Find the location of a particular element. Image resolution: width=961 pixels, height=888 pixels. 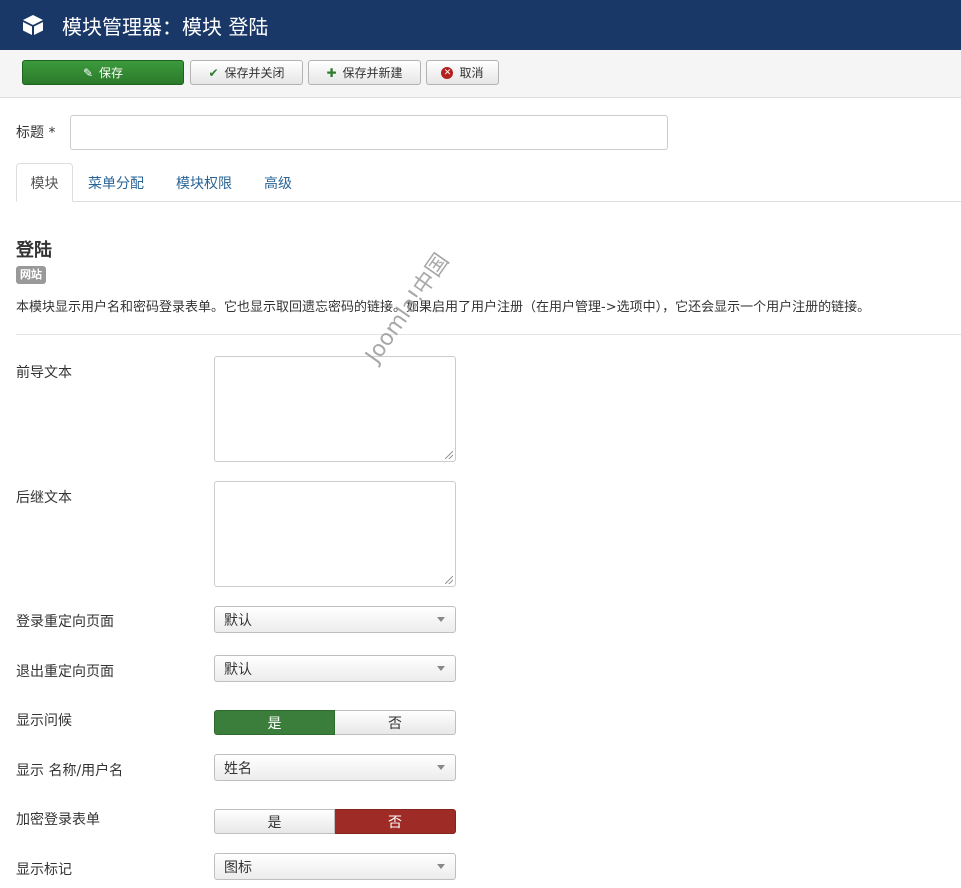

divider is located at coordinates (488, 334).